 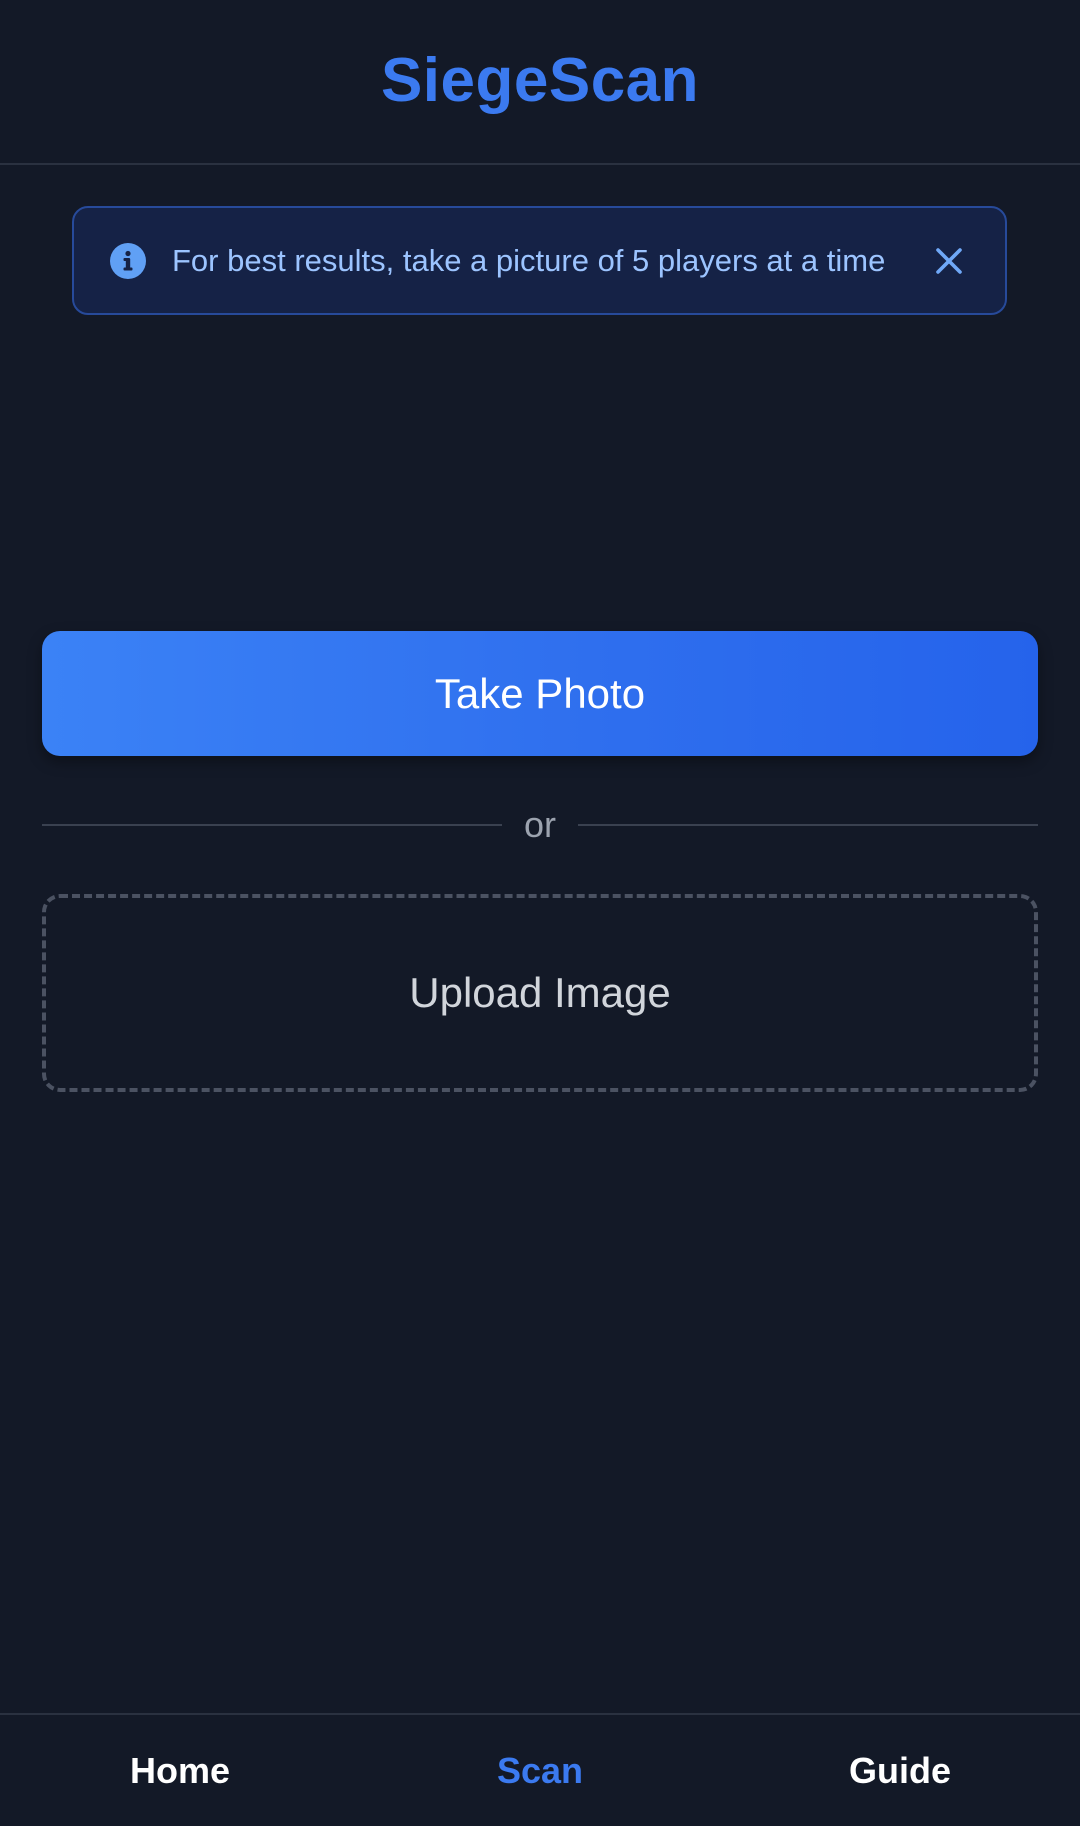 What do you see at coordinates (808, 825) in the screenshot?
I see `divider-line-right` at bounding box center [808, 825].